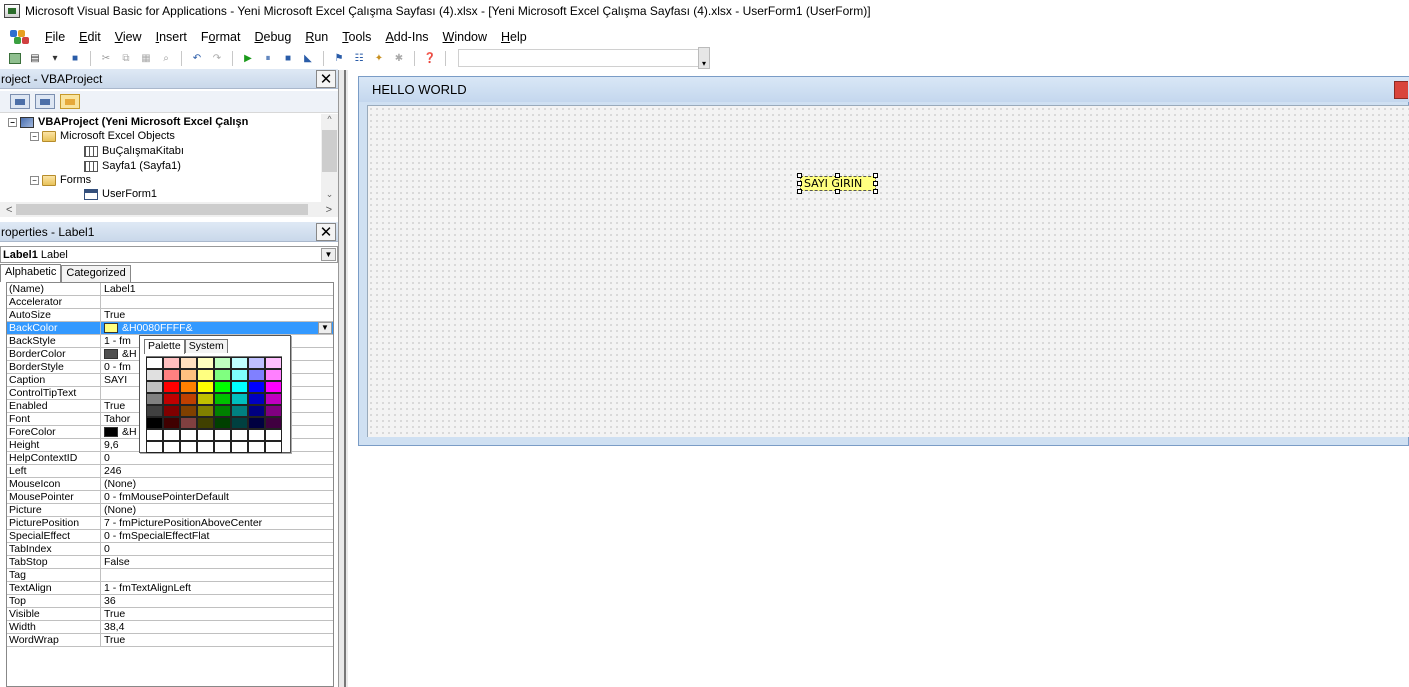 The width and height of the screenshot is (1409, 687). What do you see at coordinates (170, 549) in the screenshot?
I see `property-row-tabindex: TabIndex 0` at bounding box center [170, 549].